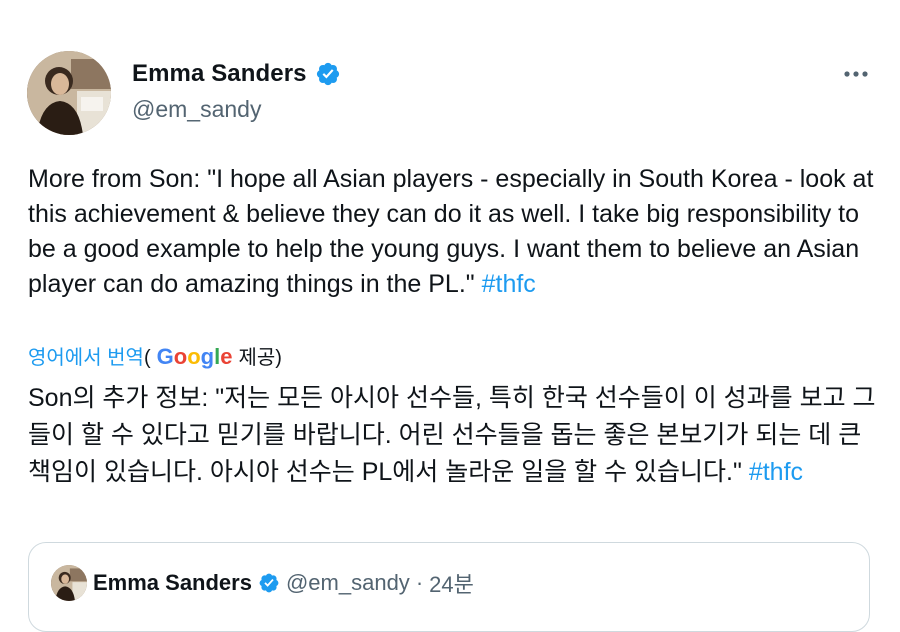 Image resolution: width=900 pixels, height=632 pixels. Describe the element at coordinates (194, 356) in the screenshot. I see `google-logo: Google` at that location.